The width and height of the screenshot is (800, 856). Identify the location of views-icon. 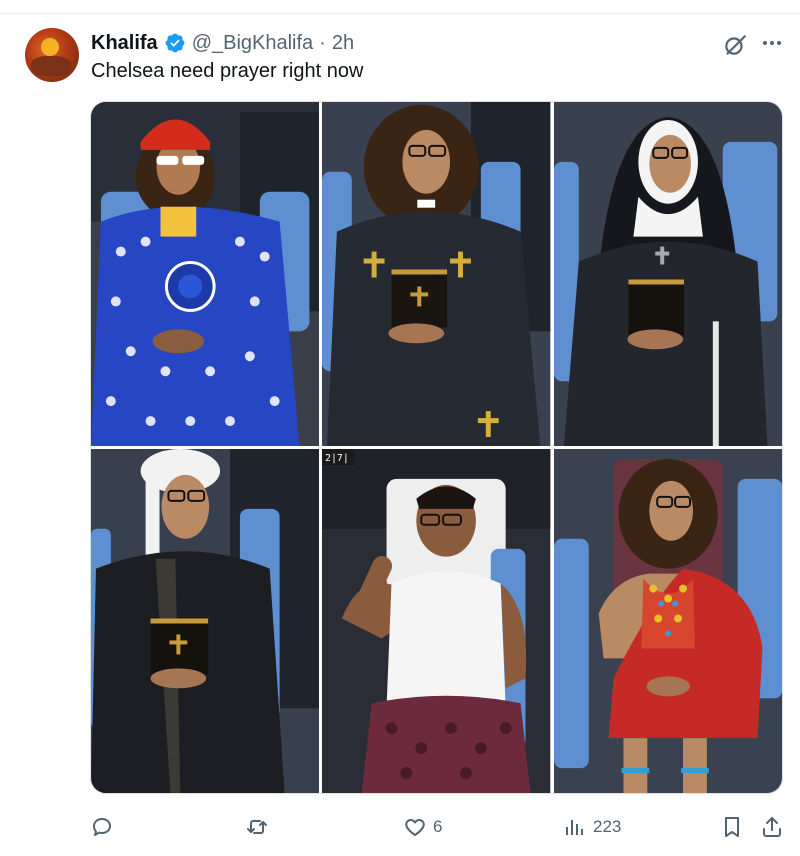
(574, 827).